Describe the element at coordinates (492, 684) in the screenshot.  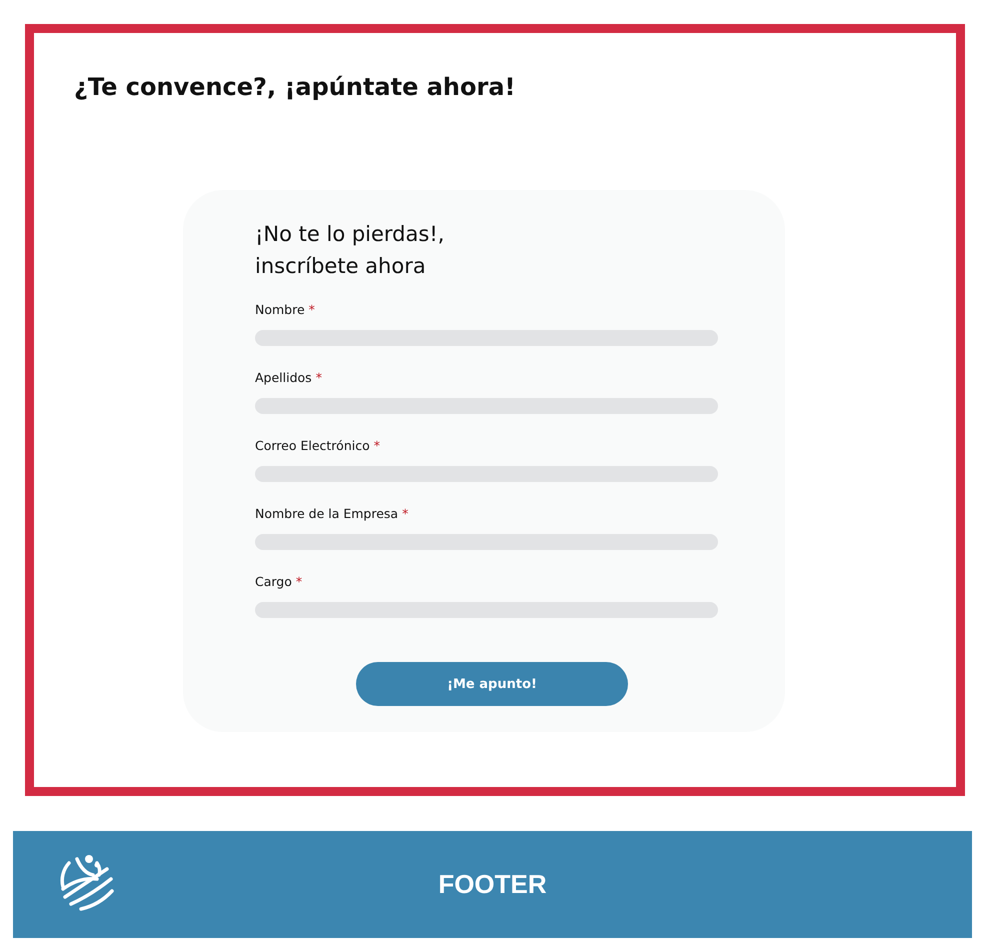
I see `submit-button: ¡Me apunto!` at that location.